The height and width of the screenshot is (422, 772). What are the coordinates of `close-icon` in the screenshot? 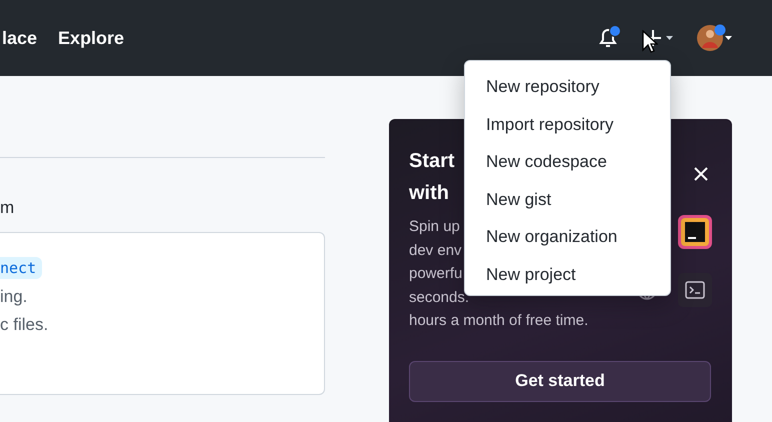 It's located at (701, 174).